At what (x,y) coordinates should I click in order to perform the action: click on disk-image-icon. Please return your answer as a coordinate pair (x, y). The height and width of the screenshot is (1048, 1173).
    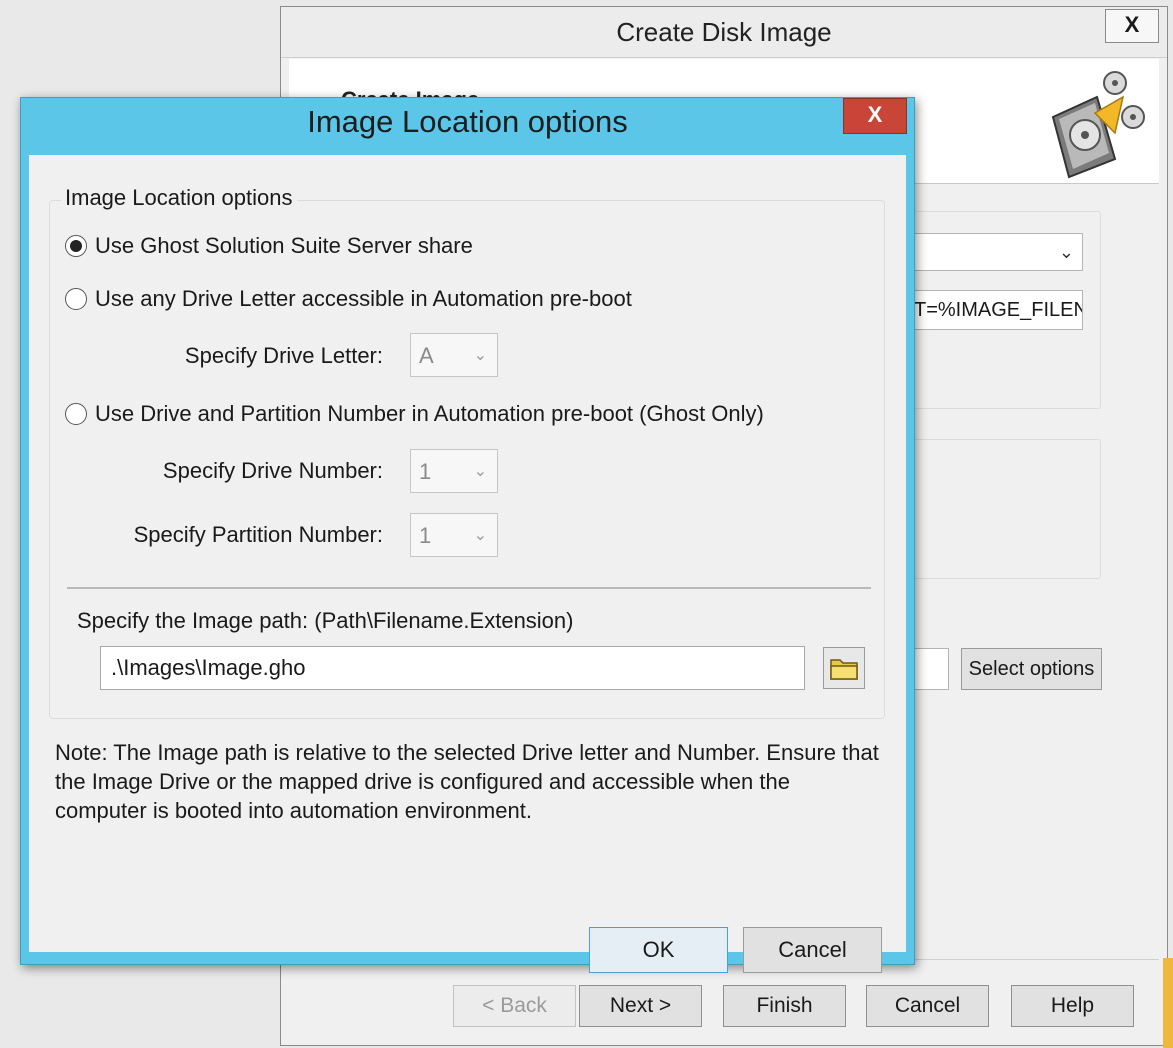
    Looking at the image, I should click on (1098, 125).